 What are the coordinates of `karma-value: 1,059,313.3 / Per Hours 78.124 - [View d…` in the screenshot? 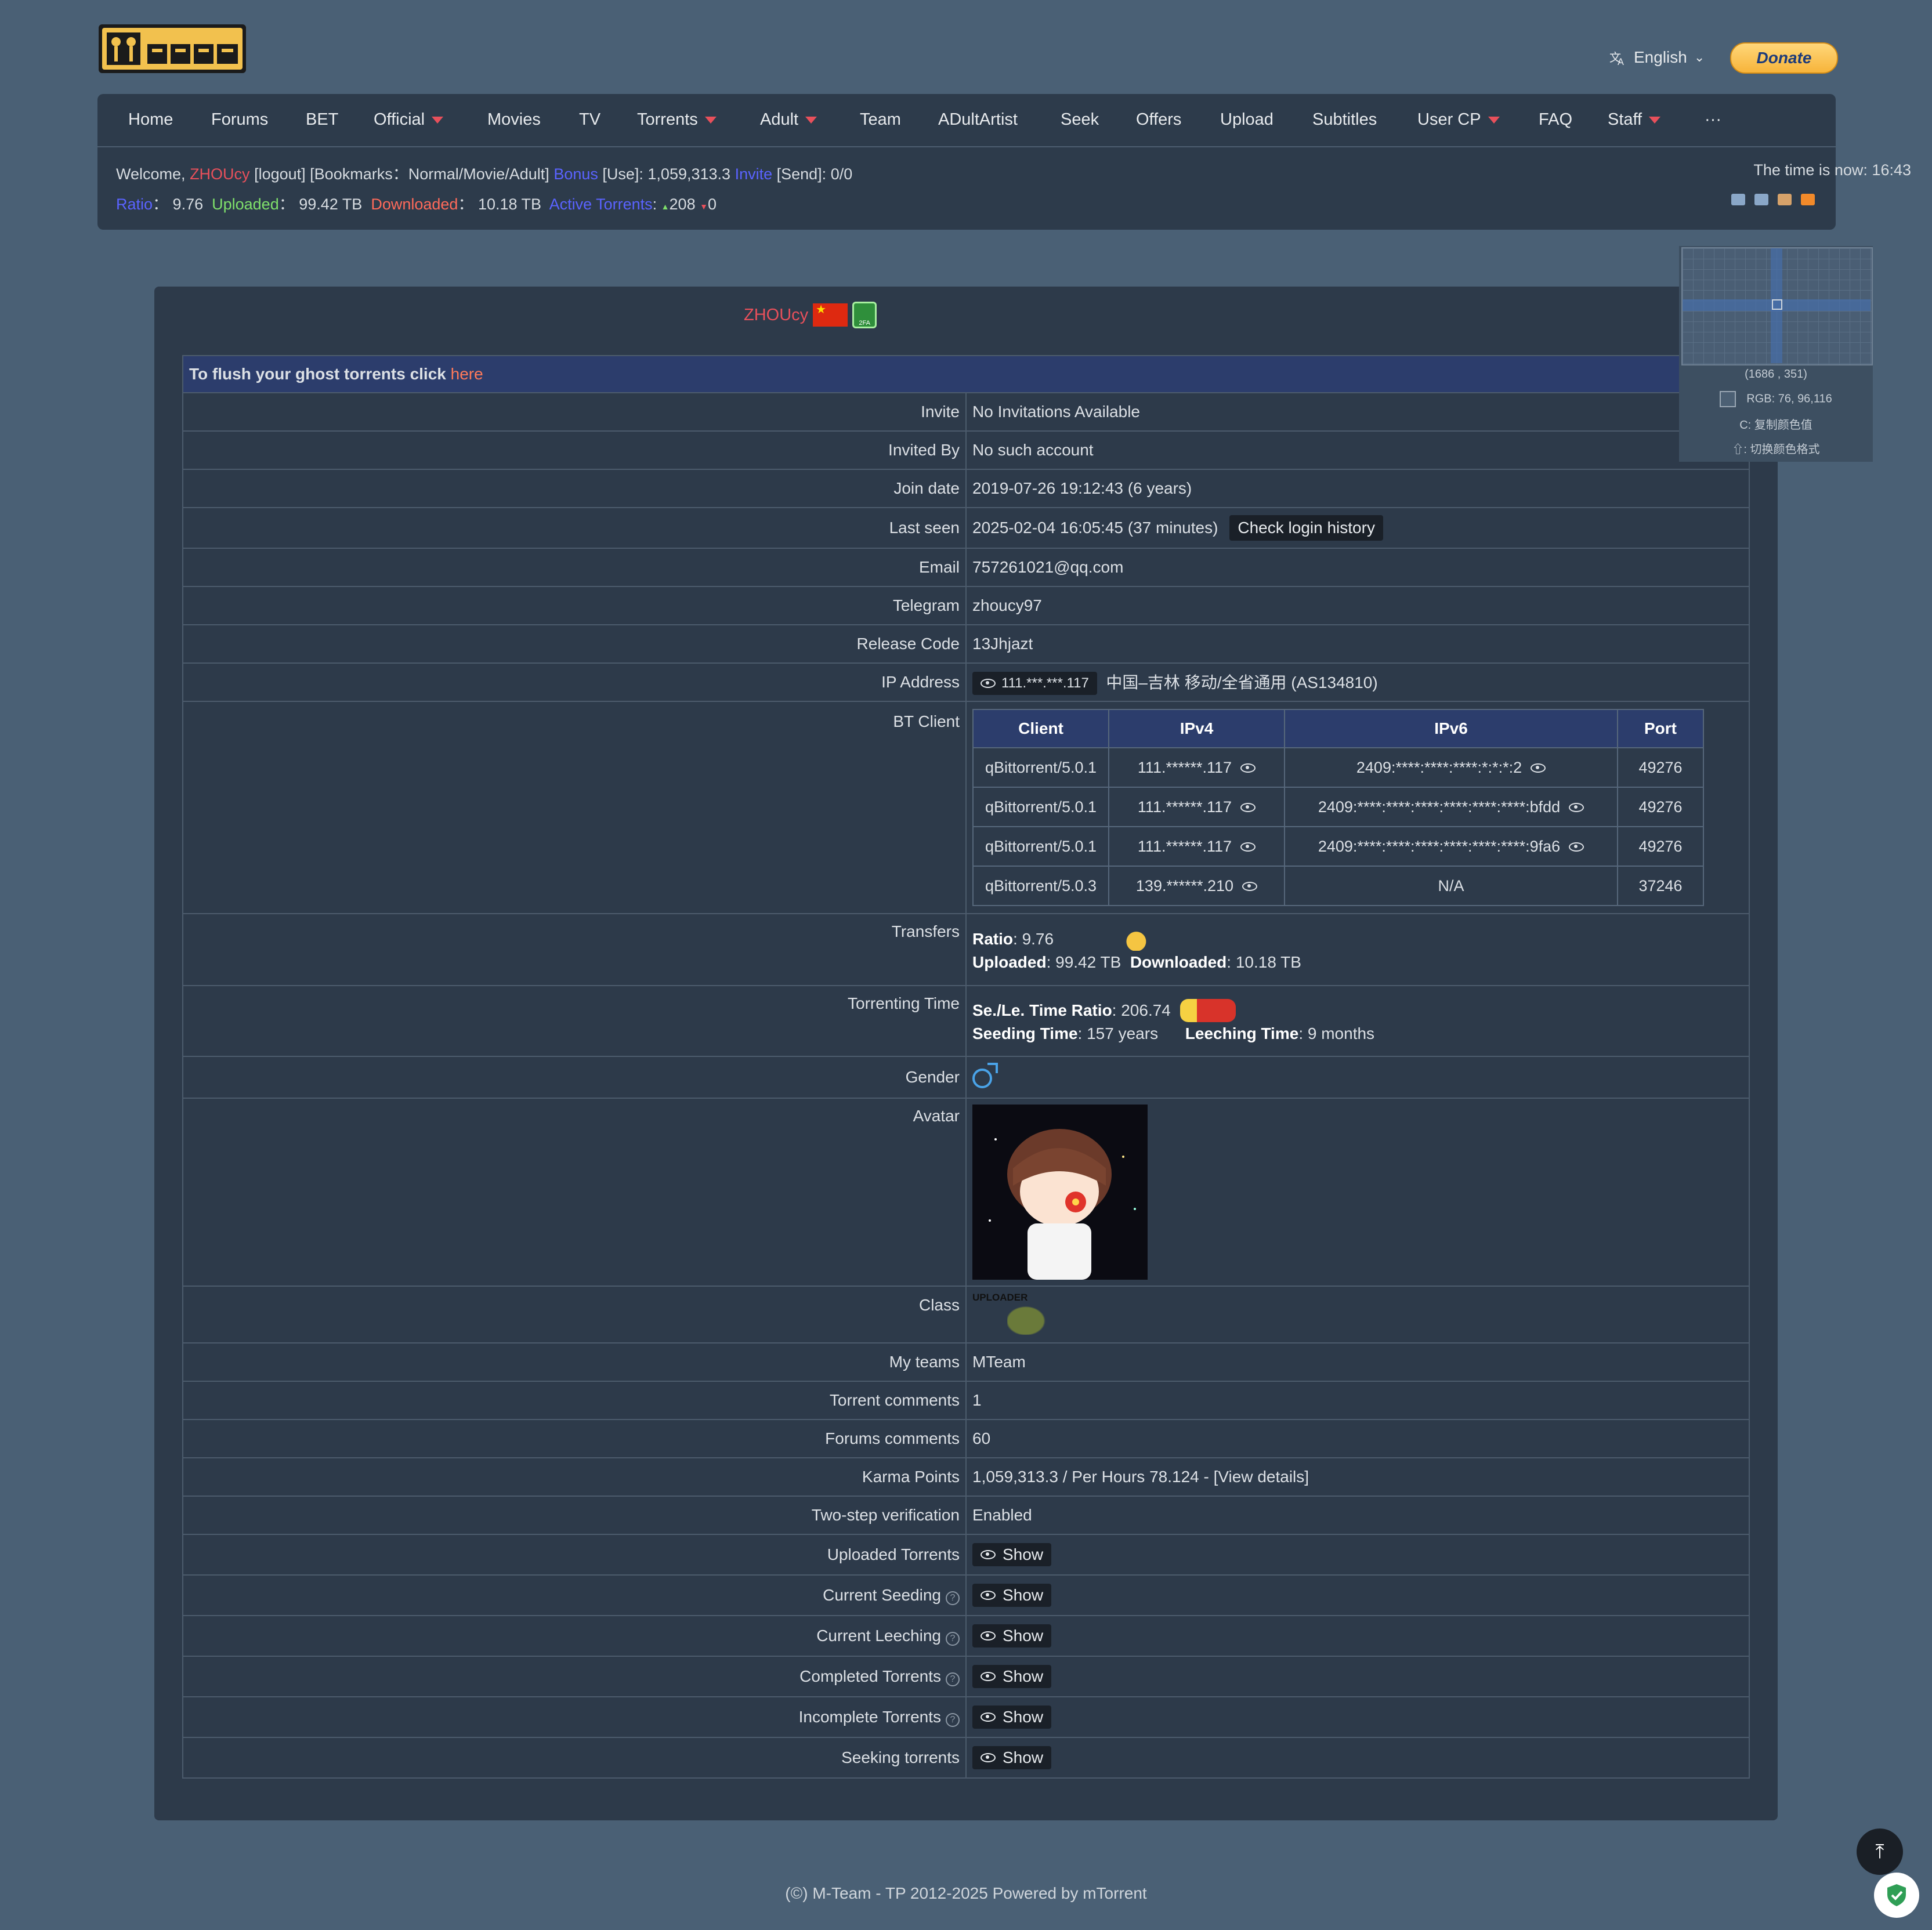 It's located at (1357, 1477).